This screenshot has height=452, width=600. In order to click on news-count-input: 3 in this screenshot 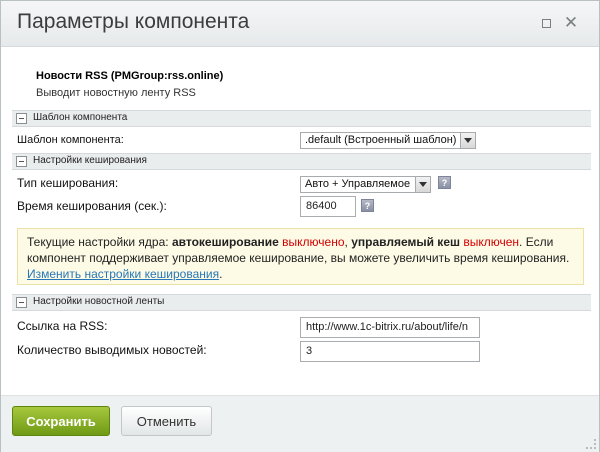, I will do `click(390, 351)`.